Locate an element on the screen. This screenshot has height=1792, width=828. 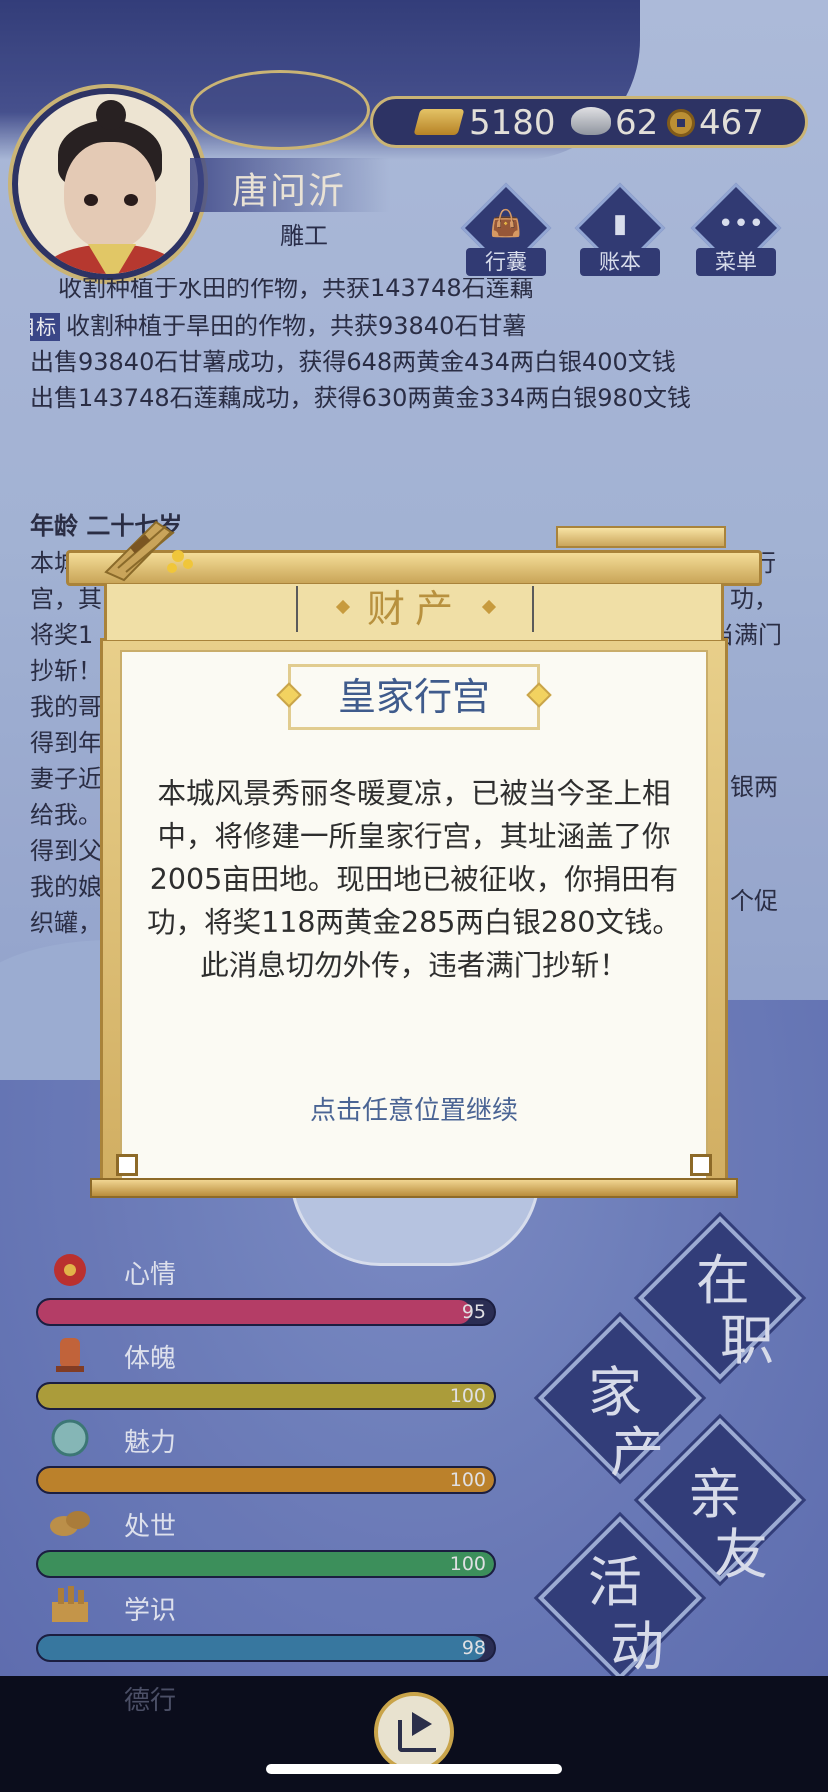
continue-prompt: 点击任意位置继续 is located at coordinates (414, 1108).